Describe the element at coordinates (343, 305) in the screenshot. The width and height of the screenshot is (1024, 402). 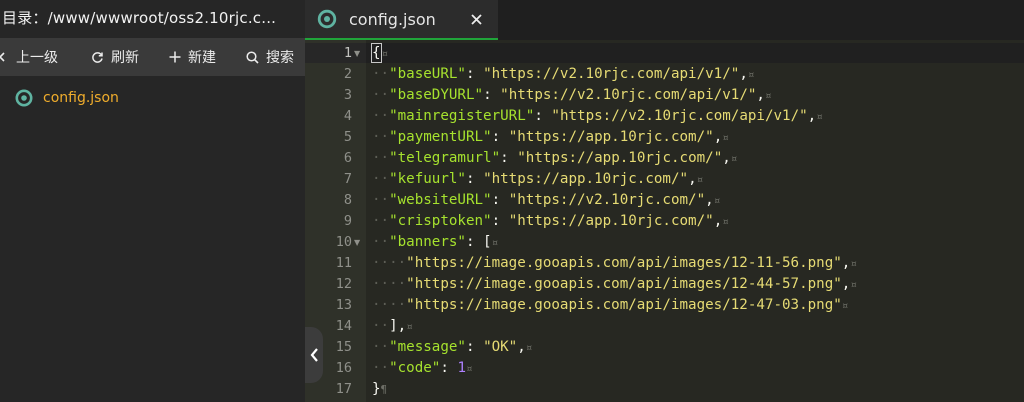
I see `line-number: 13` at that location.